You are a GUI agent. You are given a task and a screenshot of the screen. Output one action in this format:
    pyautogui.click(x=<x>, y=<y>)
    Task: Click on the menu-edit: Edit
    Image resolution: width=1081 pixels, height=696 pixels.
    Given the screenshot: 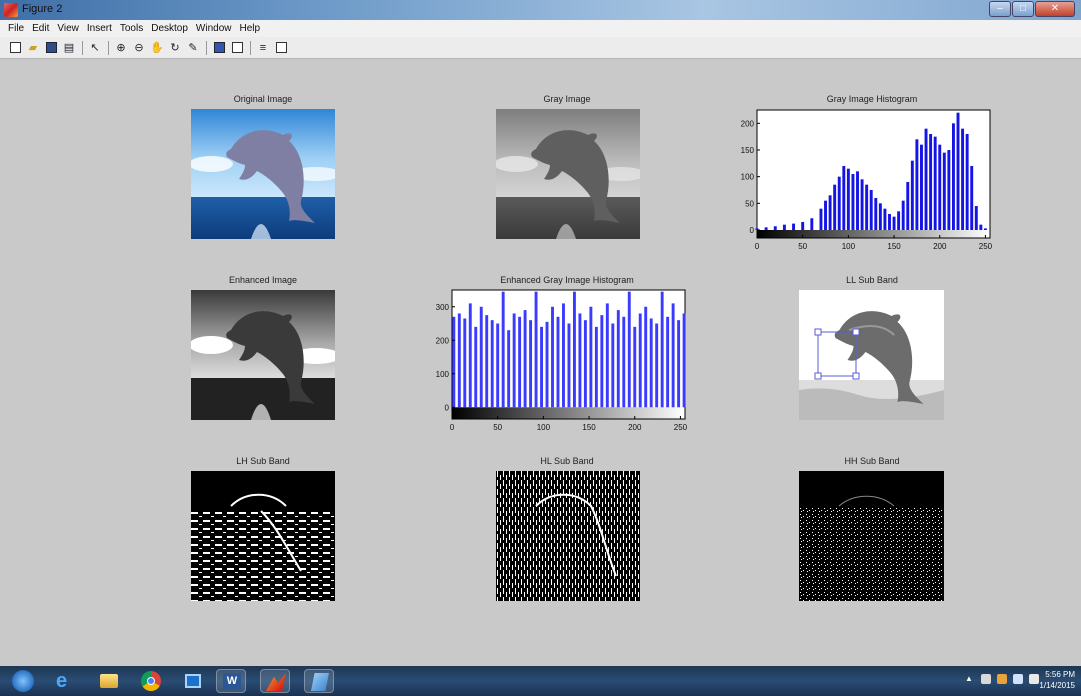 What is the action you would take?
    pyautogui.click(x=40, y=28)
    